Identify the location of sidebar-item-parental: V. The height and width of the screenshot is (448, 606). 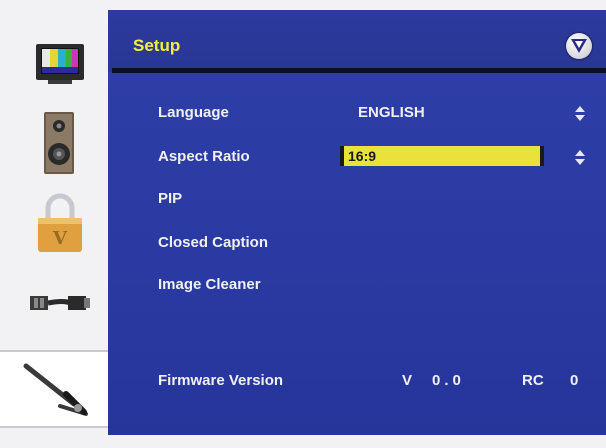
(56, 221).